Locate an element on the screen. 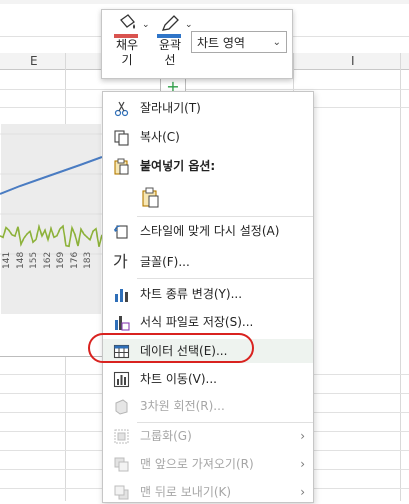  bar-chart-icon is located at coordinates (121, 295).